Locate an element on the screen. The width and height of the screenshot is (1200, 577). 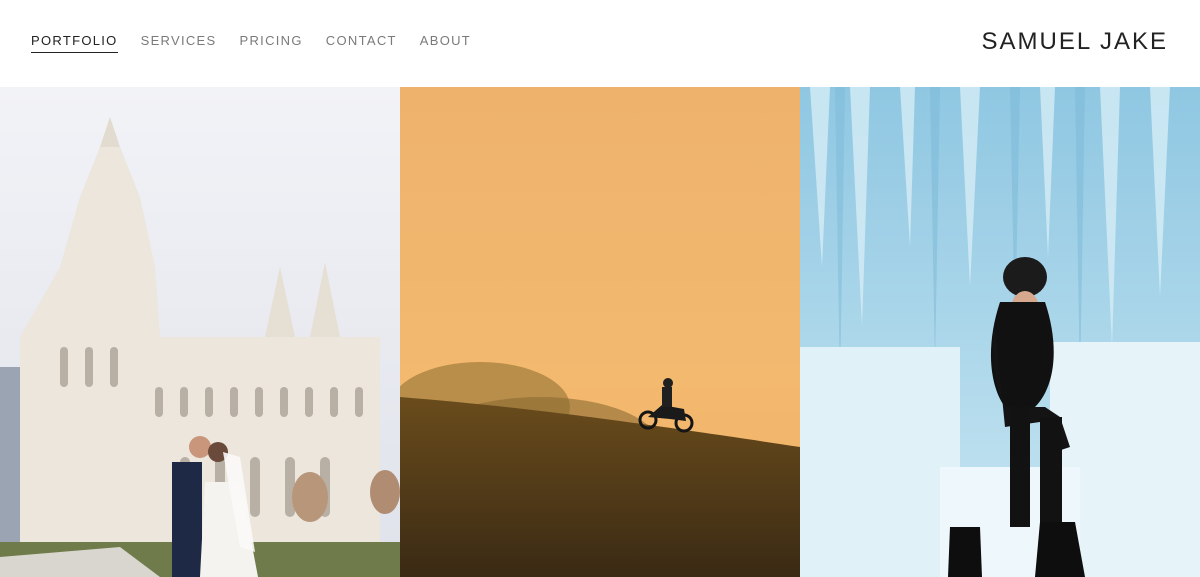
nav-services: SERVICES is located at coordinates (179, 43).